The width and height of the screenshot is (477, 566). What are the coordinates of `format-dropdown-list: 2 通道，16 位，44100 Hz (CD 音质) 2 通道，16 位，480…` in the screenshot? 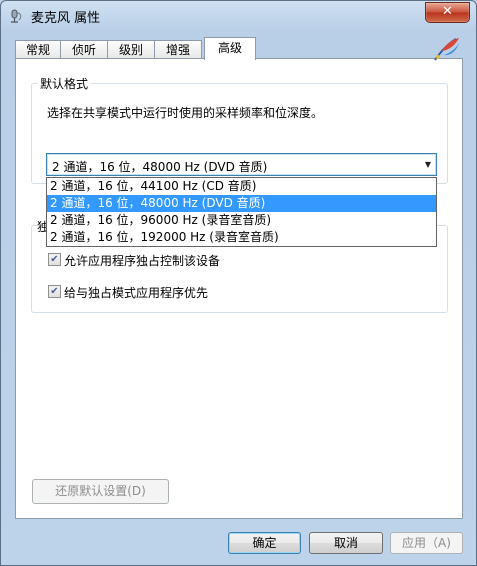 It's located at (241, 212).